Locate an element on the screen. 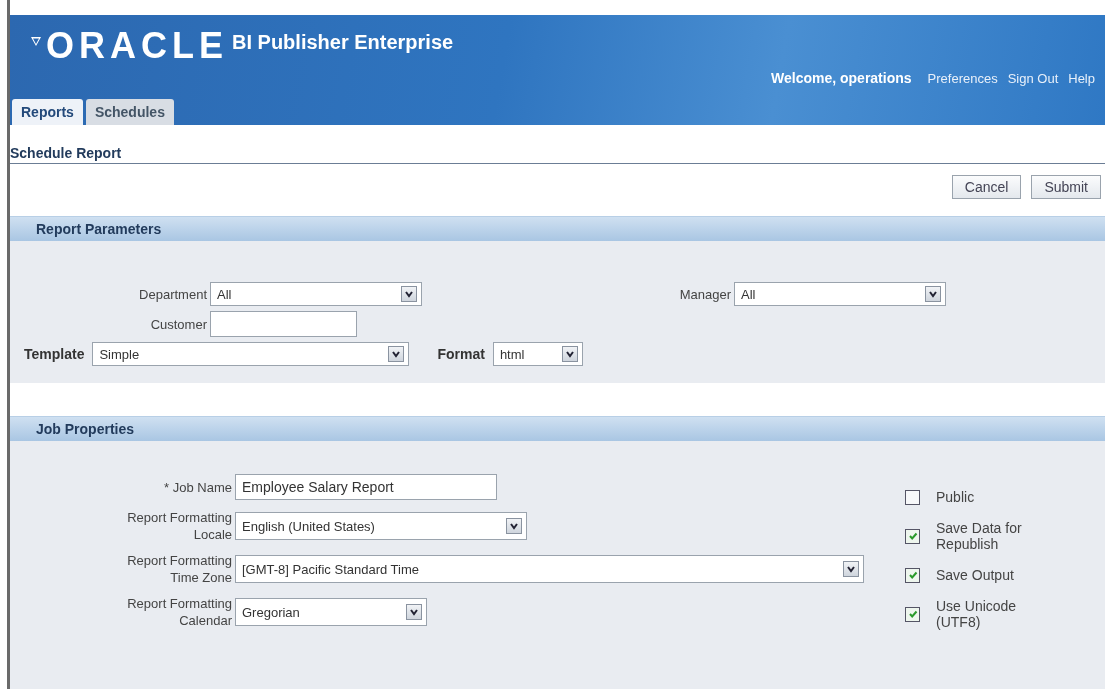 The height and width of the screenshot is (689, 1105). option-label: Save Output is located at coordinates (975, 575).